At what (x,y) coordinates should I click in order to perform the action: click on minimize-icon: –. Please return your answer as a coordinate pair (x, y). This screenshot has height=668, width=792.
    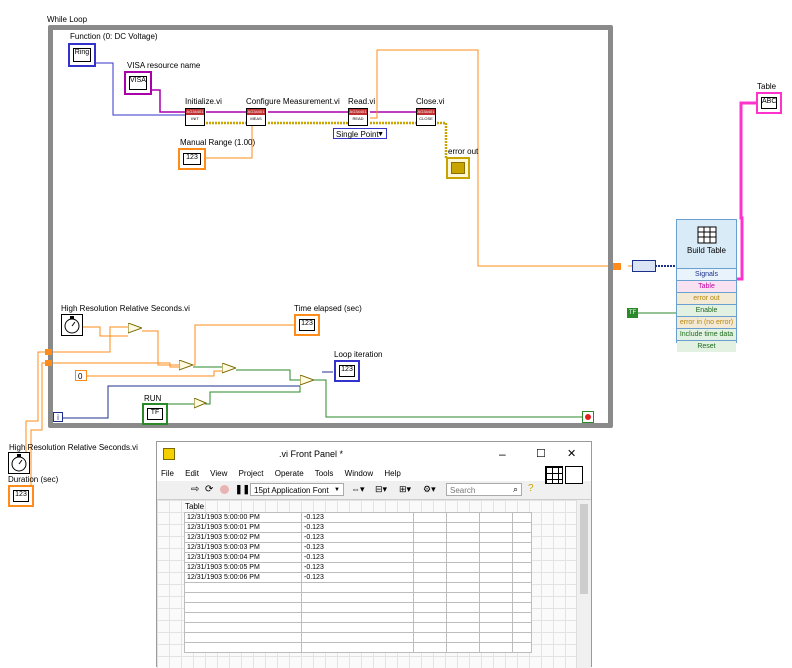
    Looking at the image, I should click on (502, 454).